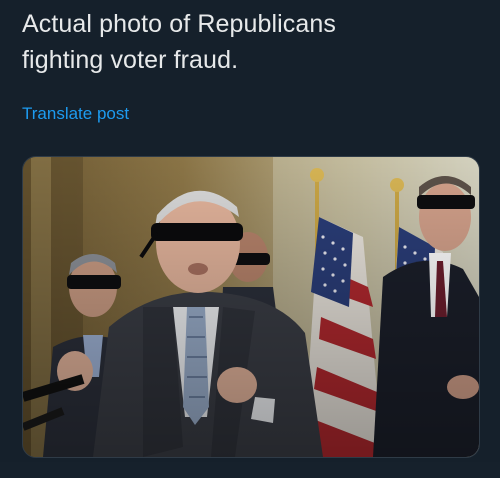 Image resolution: width=500 pixels, height=478 pixels. I want to click on post-text-line-1: Actual photo of Republicans, so click(179, 24).